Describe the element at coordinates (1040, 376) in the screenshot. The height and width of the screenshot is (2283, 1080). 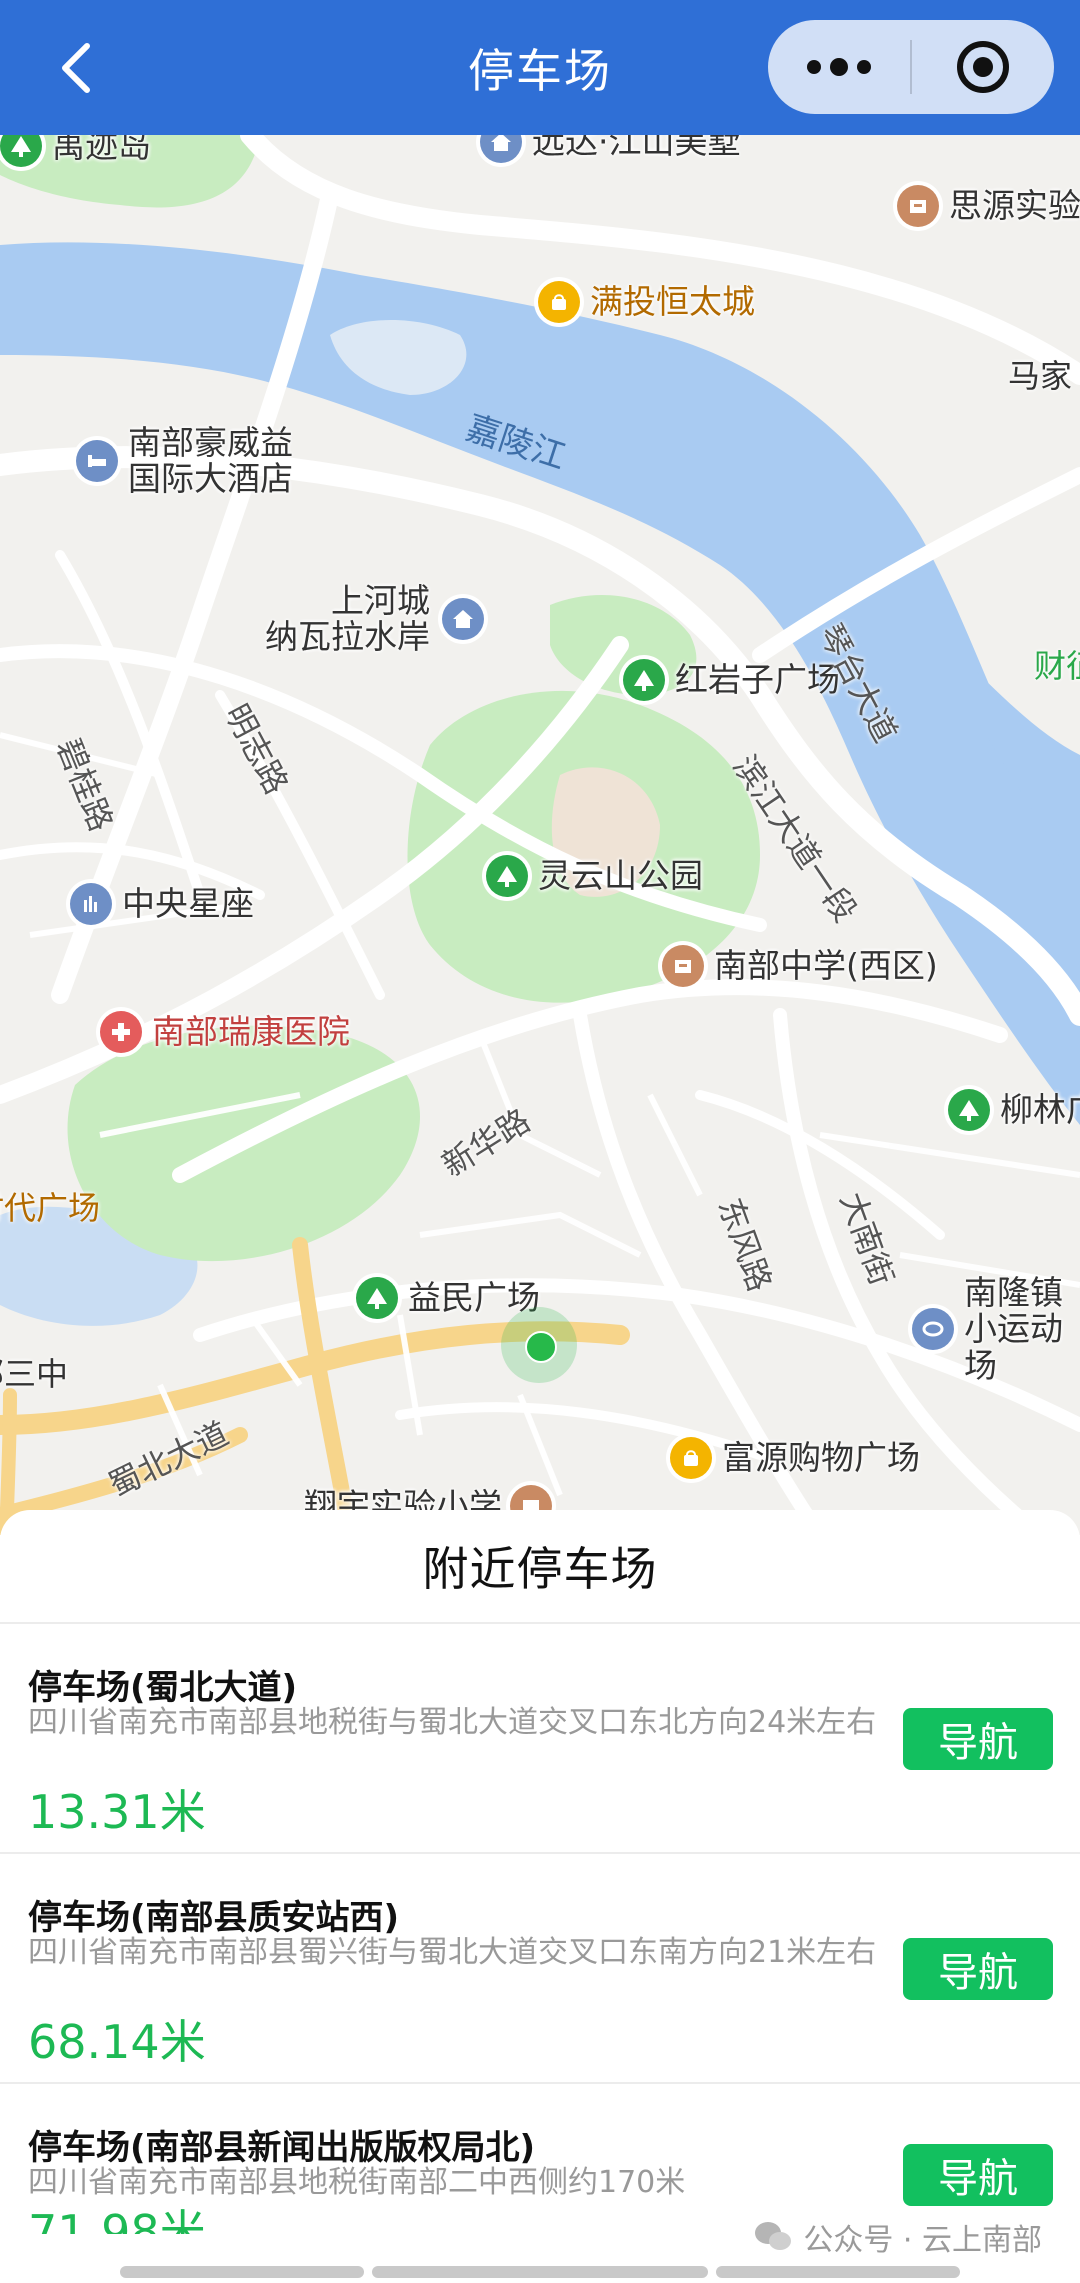
I see `map-area-label: 马家` at that location.